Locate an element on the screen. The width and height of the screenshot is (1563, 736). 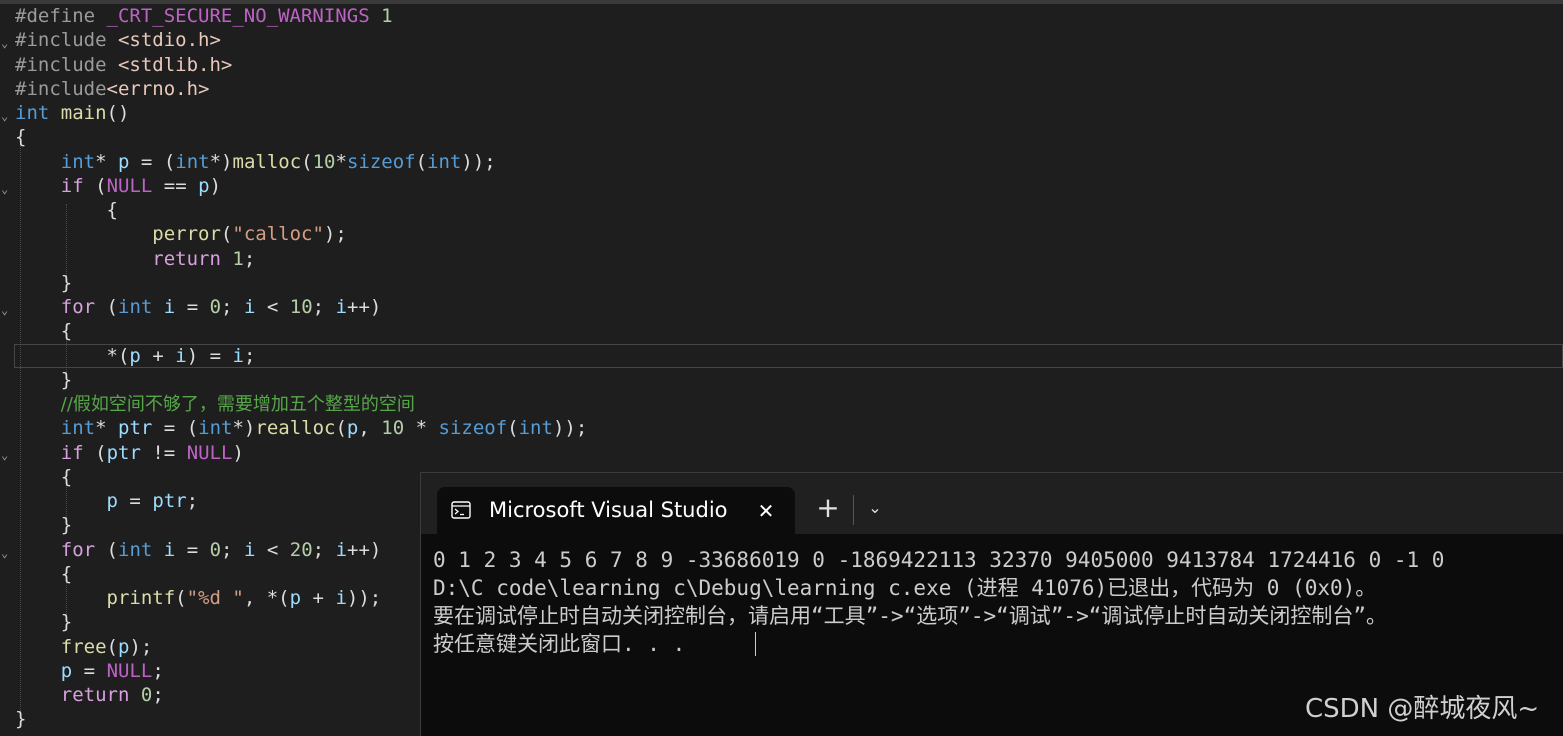
code-line-8: if (NULL == p) is located at coordinates (118, 186).